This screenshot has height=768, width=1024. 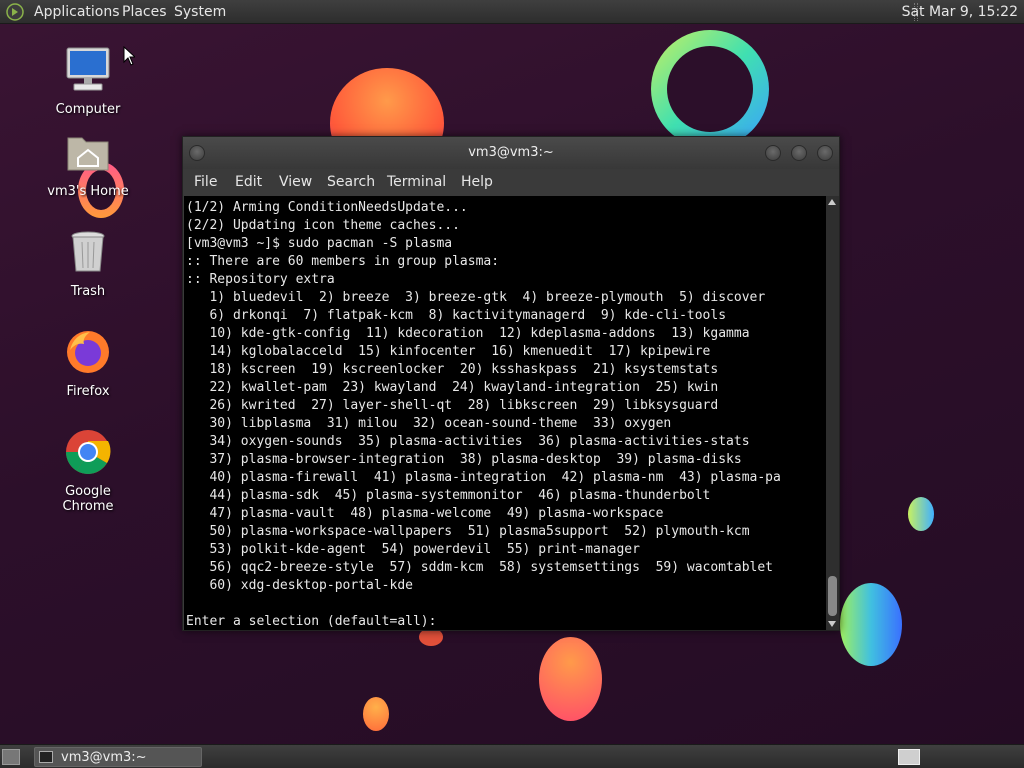 What do you see at coordinates (15, 12) in the screenshot?
I see `mate-logo-icon` at bounding box center [15, 12].